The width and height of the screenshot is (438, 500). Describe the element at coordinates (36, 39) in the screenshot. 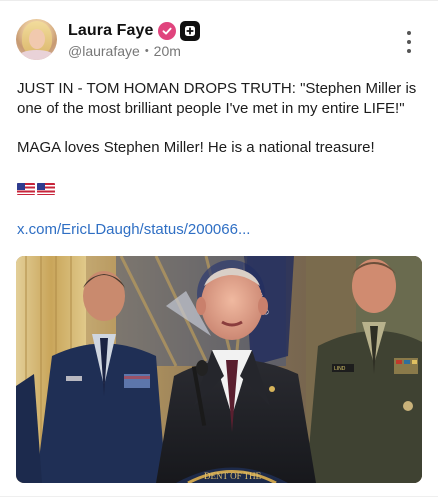

I see `avatar` at that location.